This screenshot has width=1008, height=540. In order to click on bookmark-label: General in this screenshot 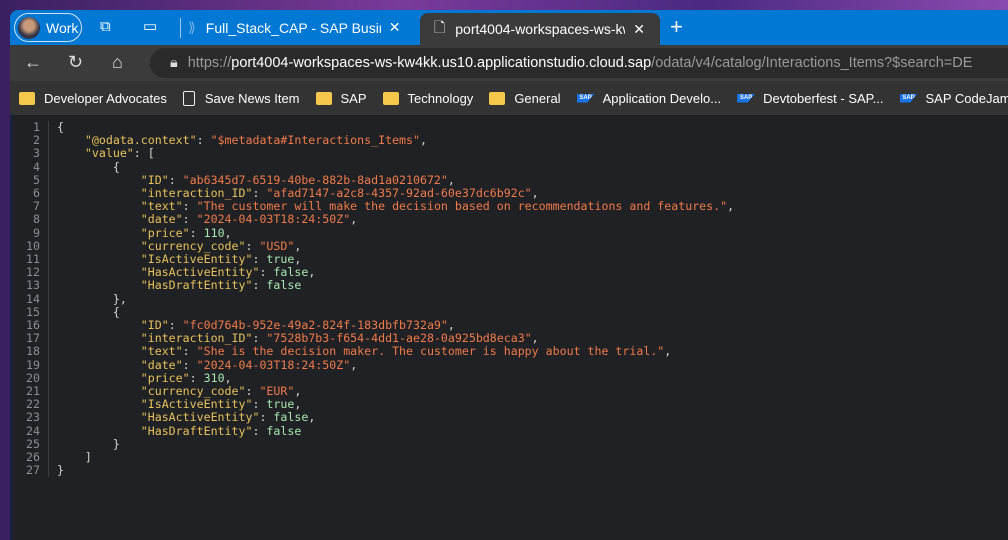, I will do `click(537, 98)`.